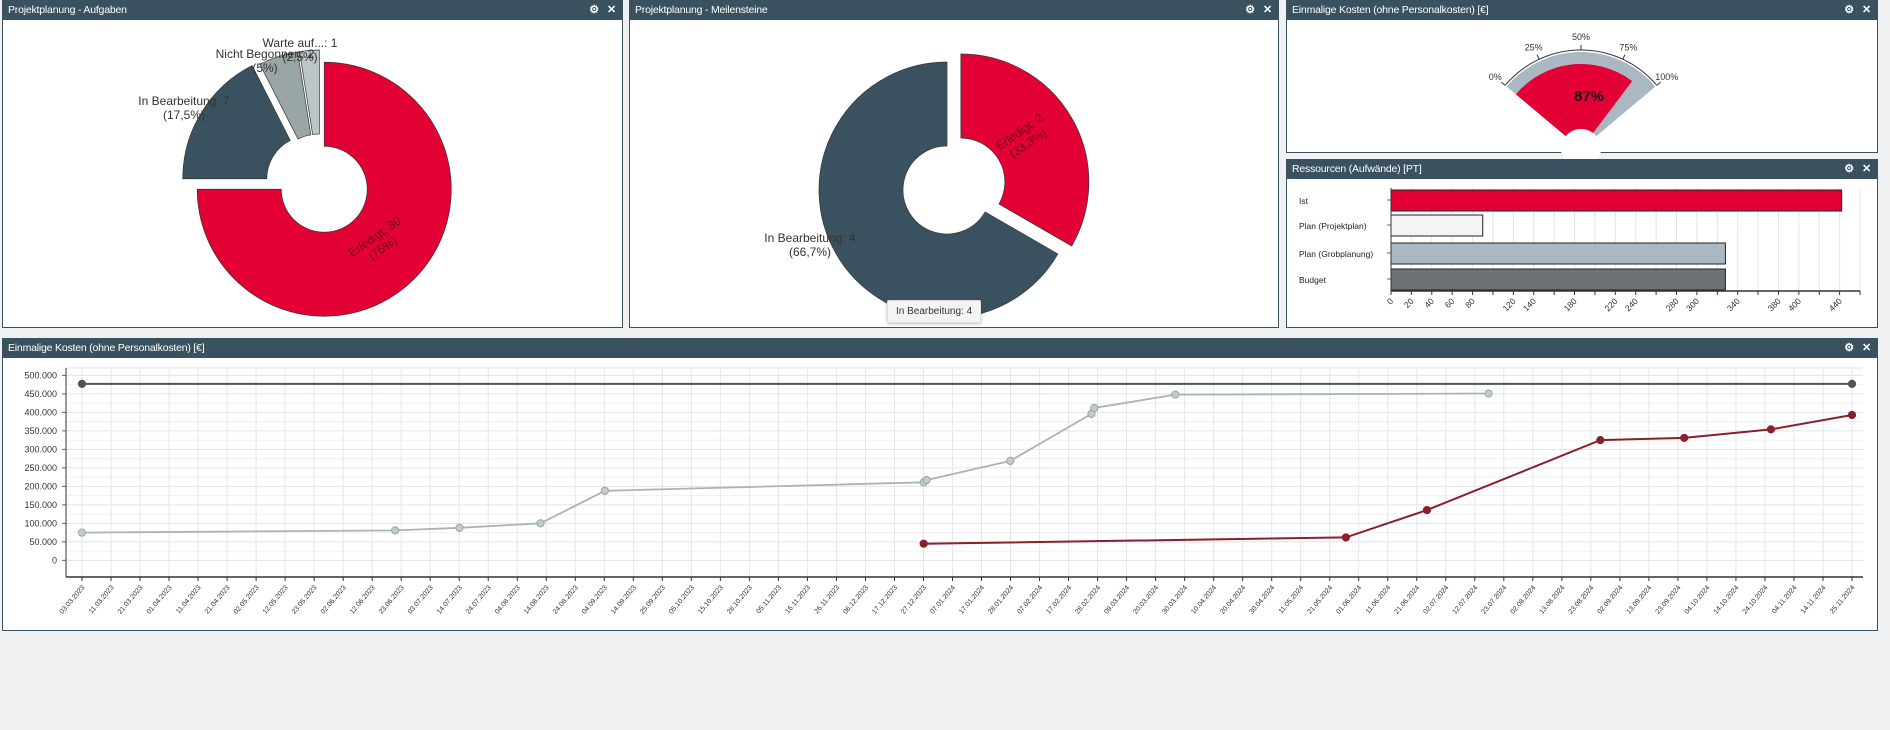 This screenshot has width=1890, height=730. What do you see at coordinates (856, 599) in the screenshot?
I see `x-tick-label: 06.12.2023` at bounding box center [856, 599].